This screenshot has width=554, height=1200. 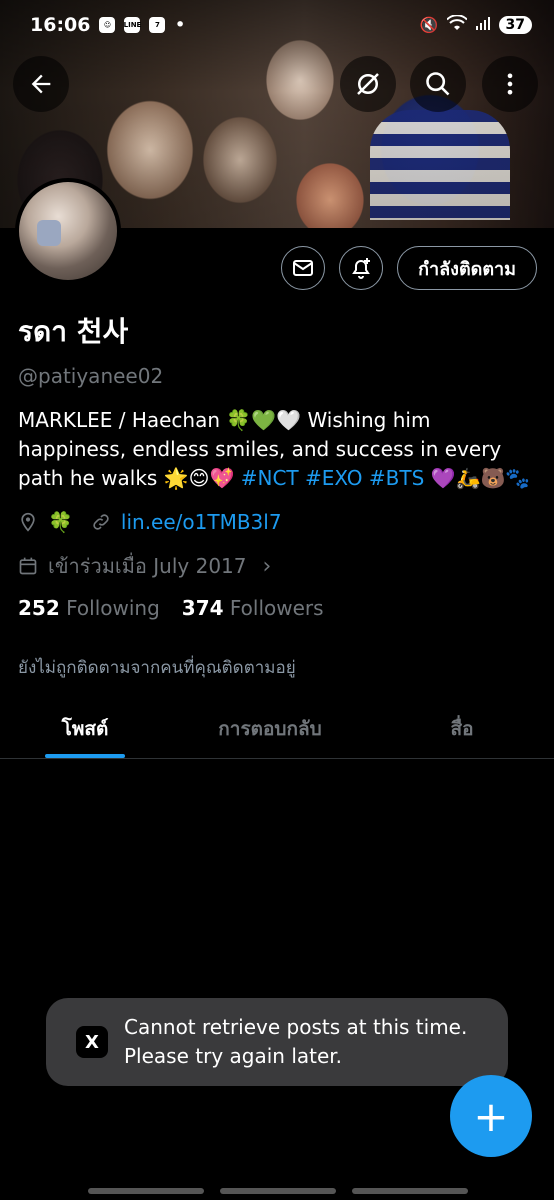 What do you see at coordinates (28, 522) in the screenshot?
I see `location-pin-icon` at bounding box center [28, 522].